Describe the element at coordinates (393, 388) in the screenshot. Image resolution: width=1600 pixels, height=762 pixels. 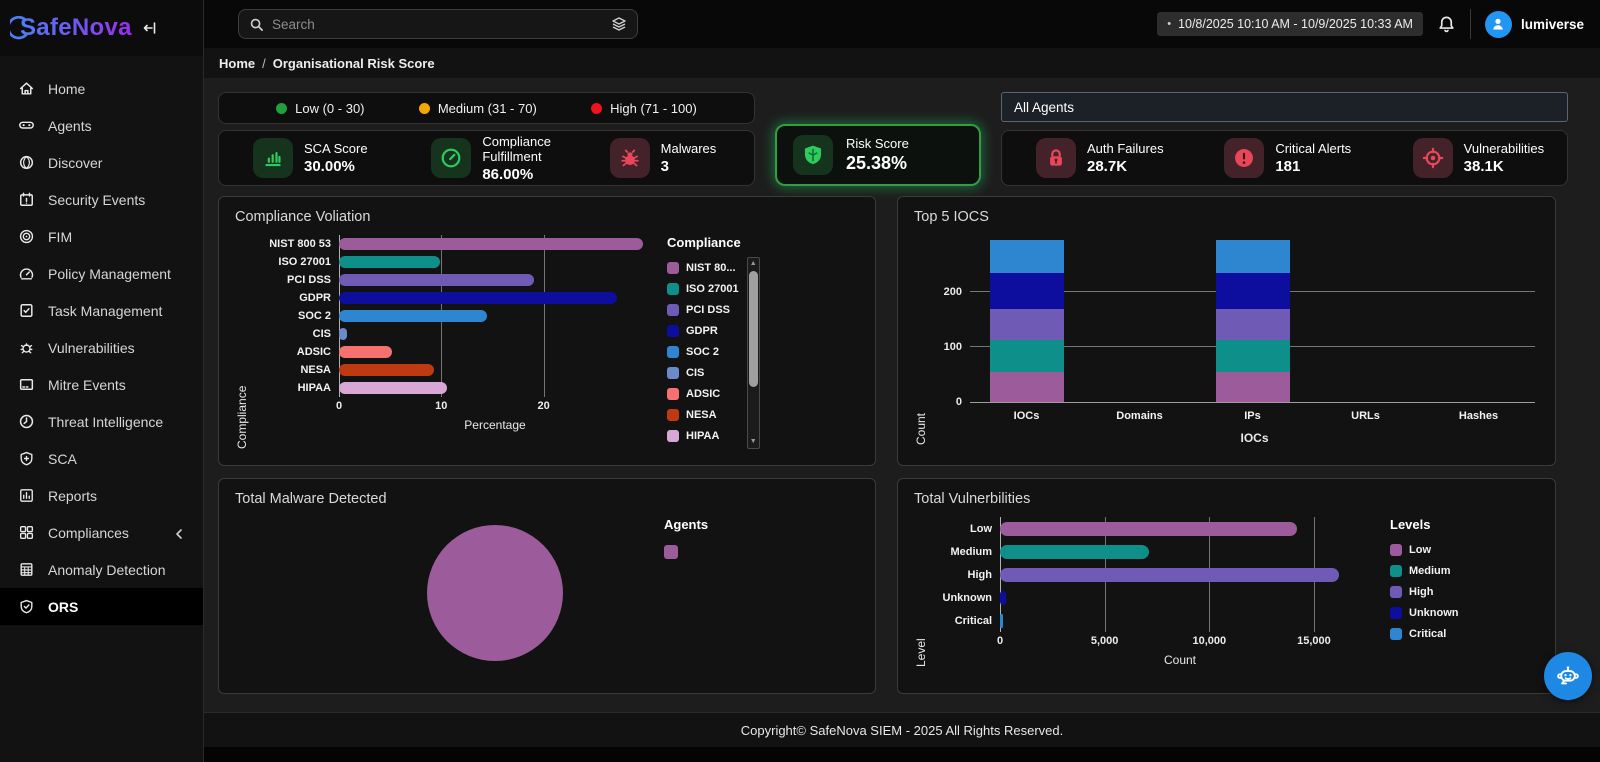
I see `bar-hipaa` at that location.